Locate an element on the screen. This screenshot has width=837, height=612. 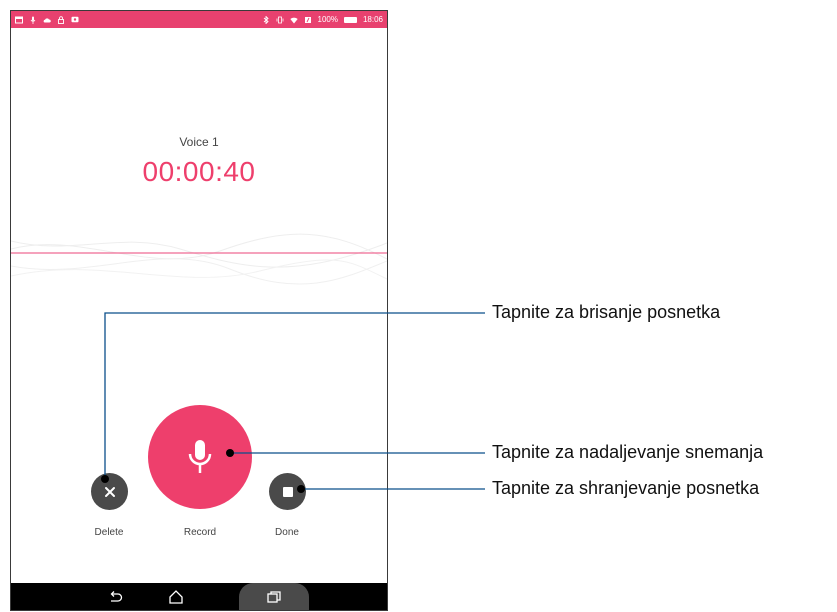
battery-saver-icon is located at coordinates (308, 20).